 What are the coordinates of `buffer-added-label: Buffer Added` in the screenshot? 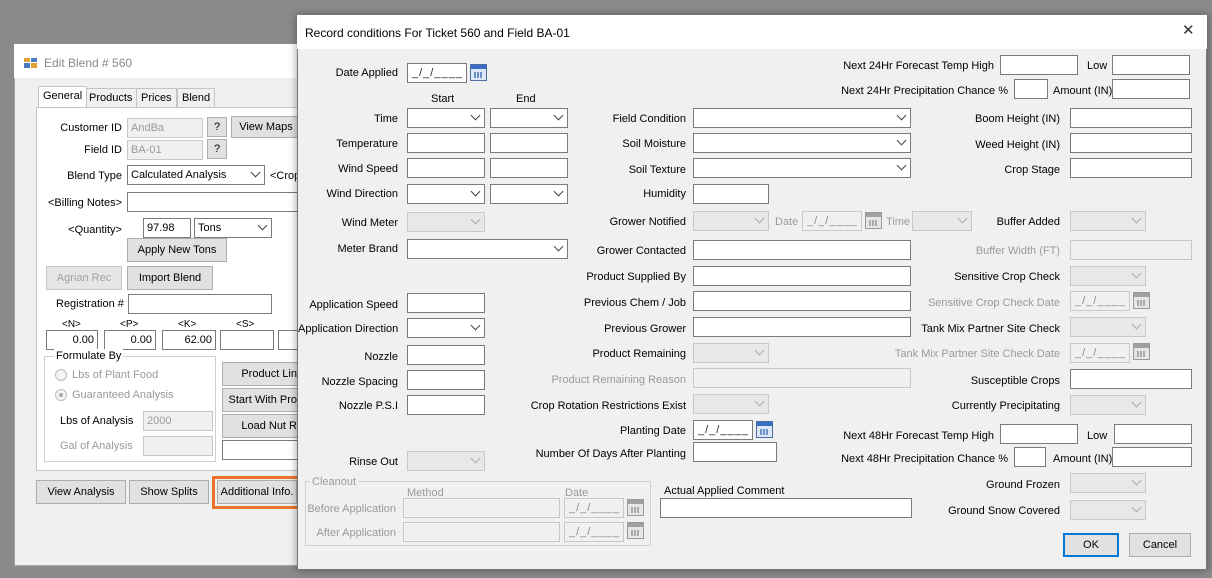 It's located at (1028, 222).